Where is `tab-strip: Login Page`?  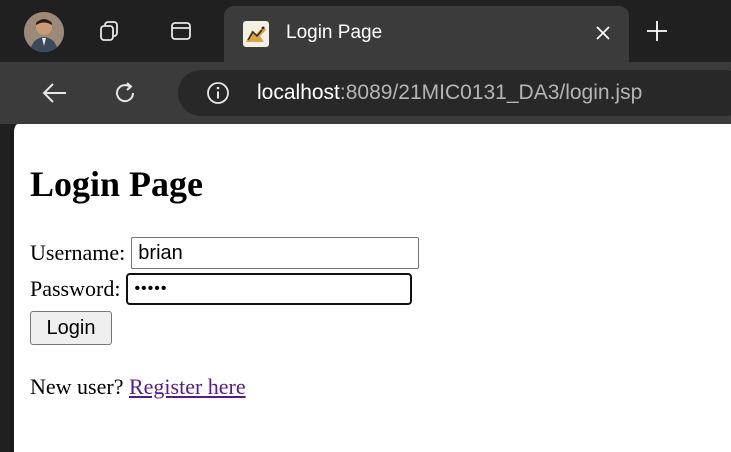 tab-strip: Login Page is located at coordinates (365, 31).